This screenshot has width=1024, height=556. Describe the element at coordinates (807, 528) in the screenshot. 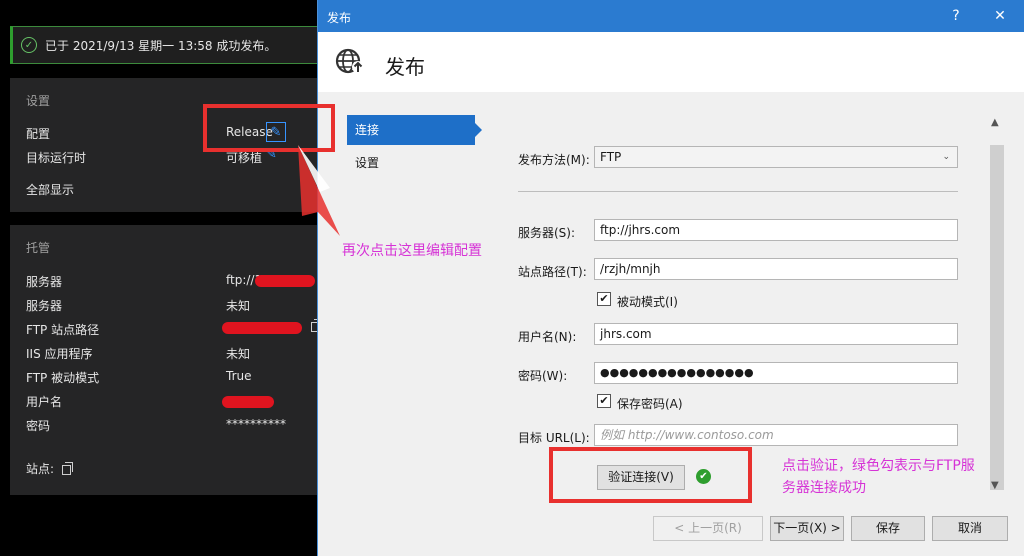

I see `next-button: 下一页(X) >` at that location.